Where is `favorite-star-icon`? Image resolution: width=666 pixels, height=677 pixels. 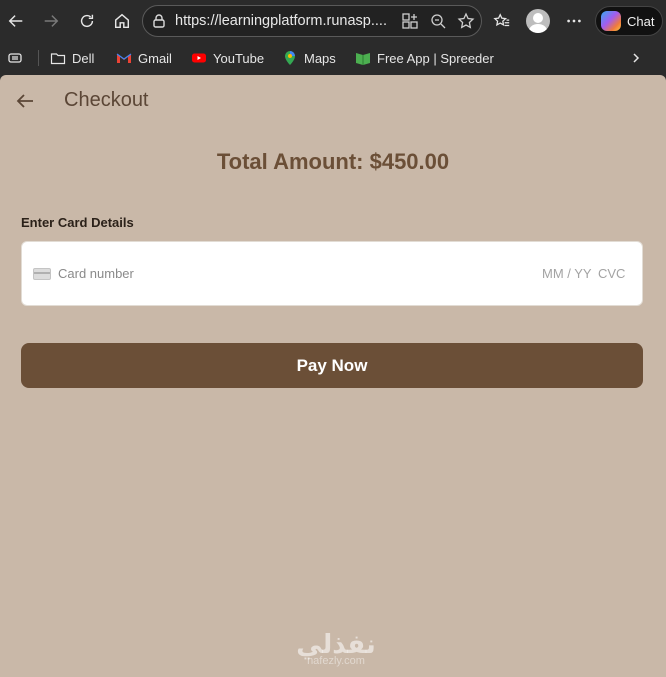
favorite-star-icon is located at coordinates (466, 21).